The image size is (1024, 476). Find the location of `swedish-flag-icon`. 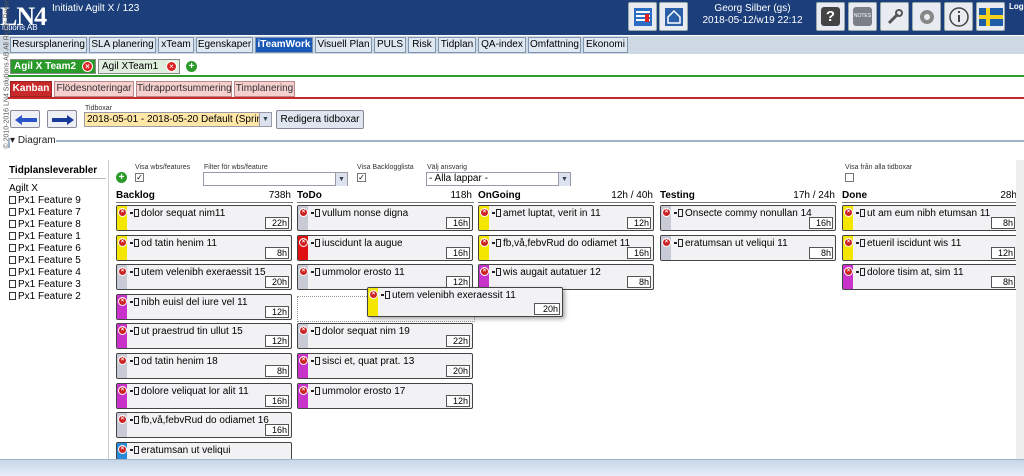

swedish-flag-icon is located at coordinates (990, 16).